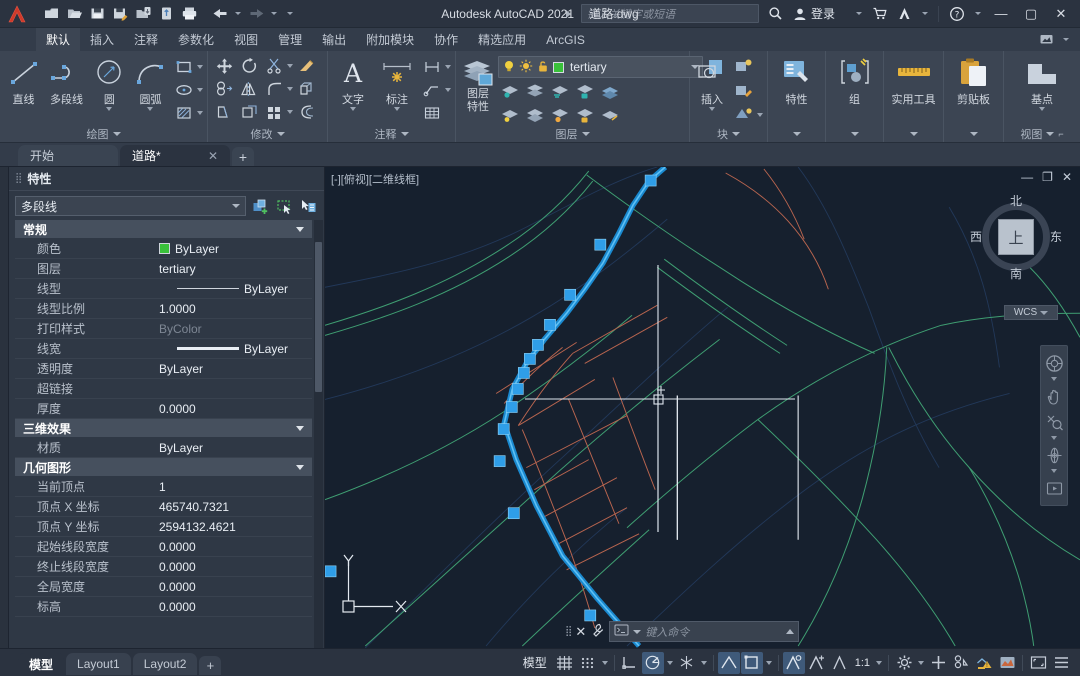  Describe the element at coordinates (274, 13) in the screenshot. I see `redo-dropdown-caret-icon` at that location.